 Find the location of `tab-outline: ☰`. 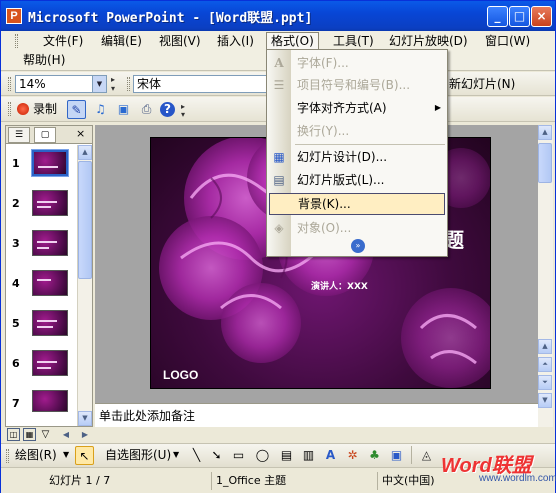

tab-outline: ☰ is located at coordinates (19, 135).